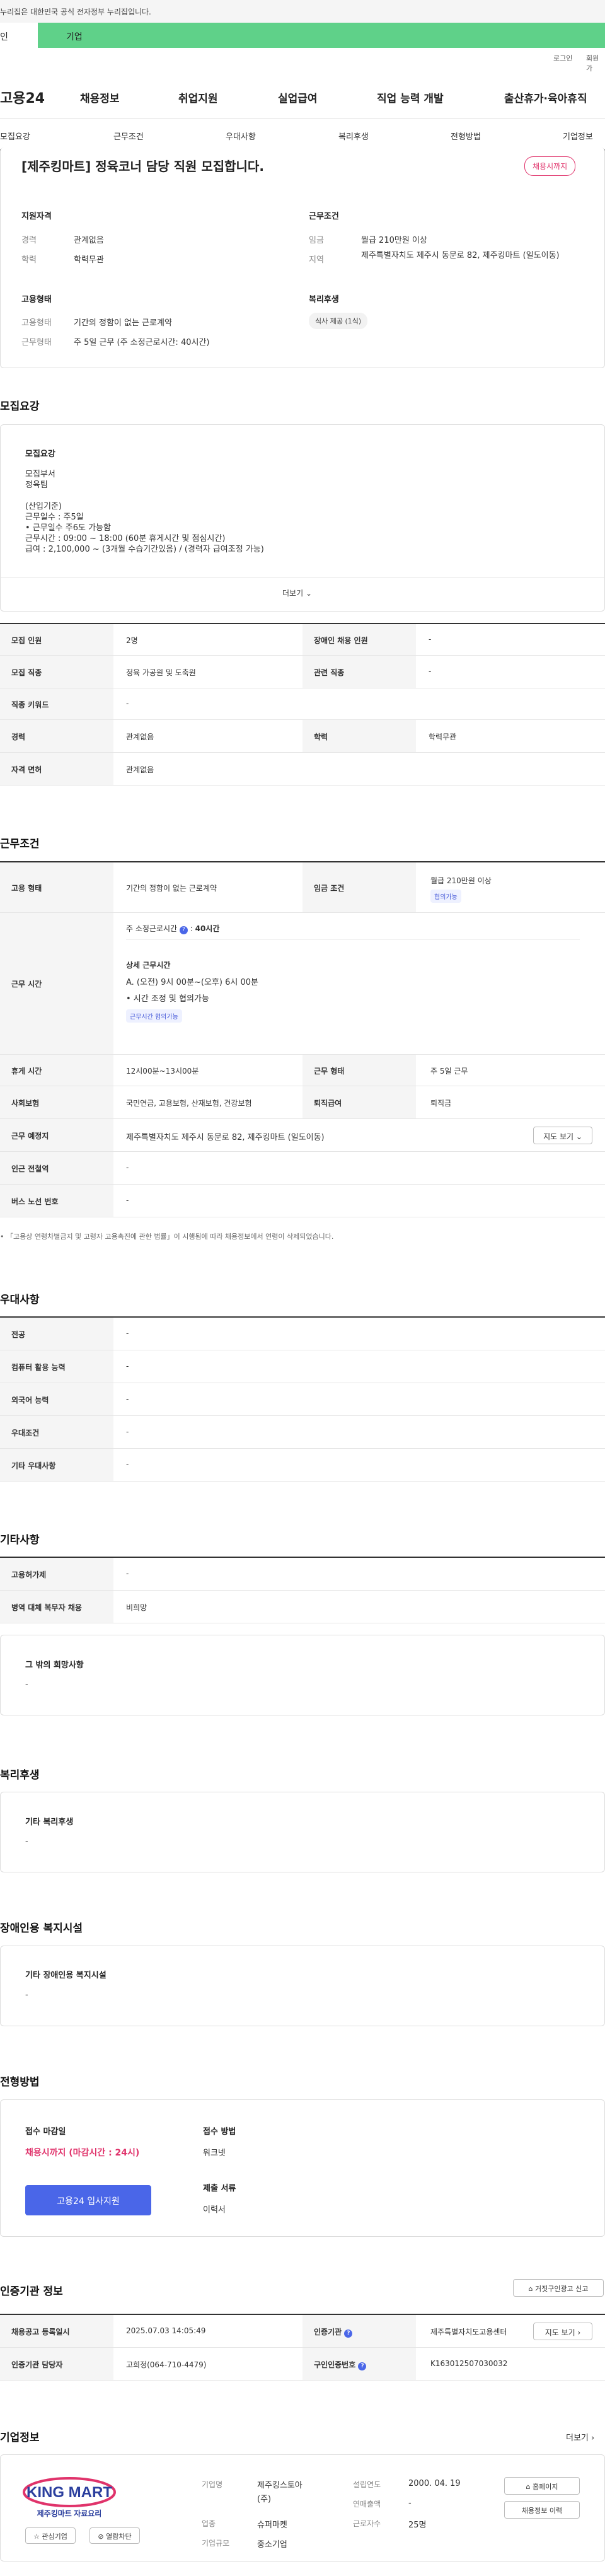  What do you see at coordinates (596, 63) in the screenshot?
I see `join-link: 회원가` at bounding box center [596, 63].